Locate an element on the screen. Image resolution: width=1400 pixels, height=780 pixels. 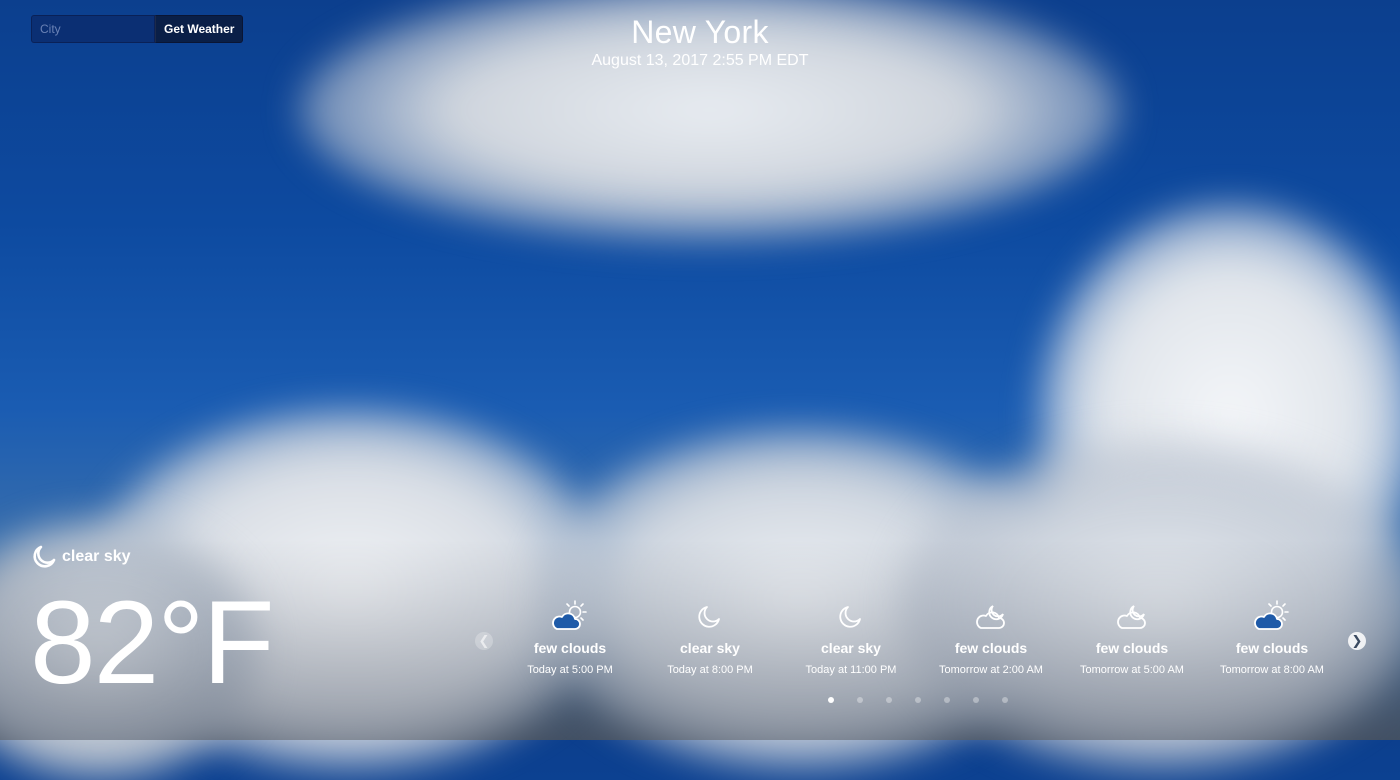
carousel-pagination is located at coordinates (918, 700).